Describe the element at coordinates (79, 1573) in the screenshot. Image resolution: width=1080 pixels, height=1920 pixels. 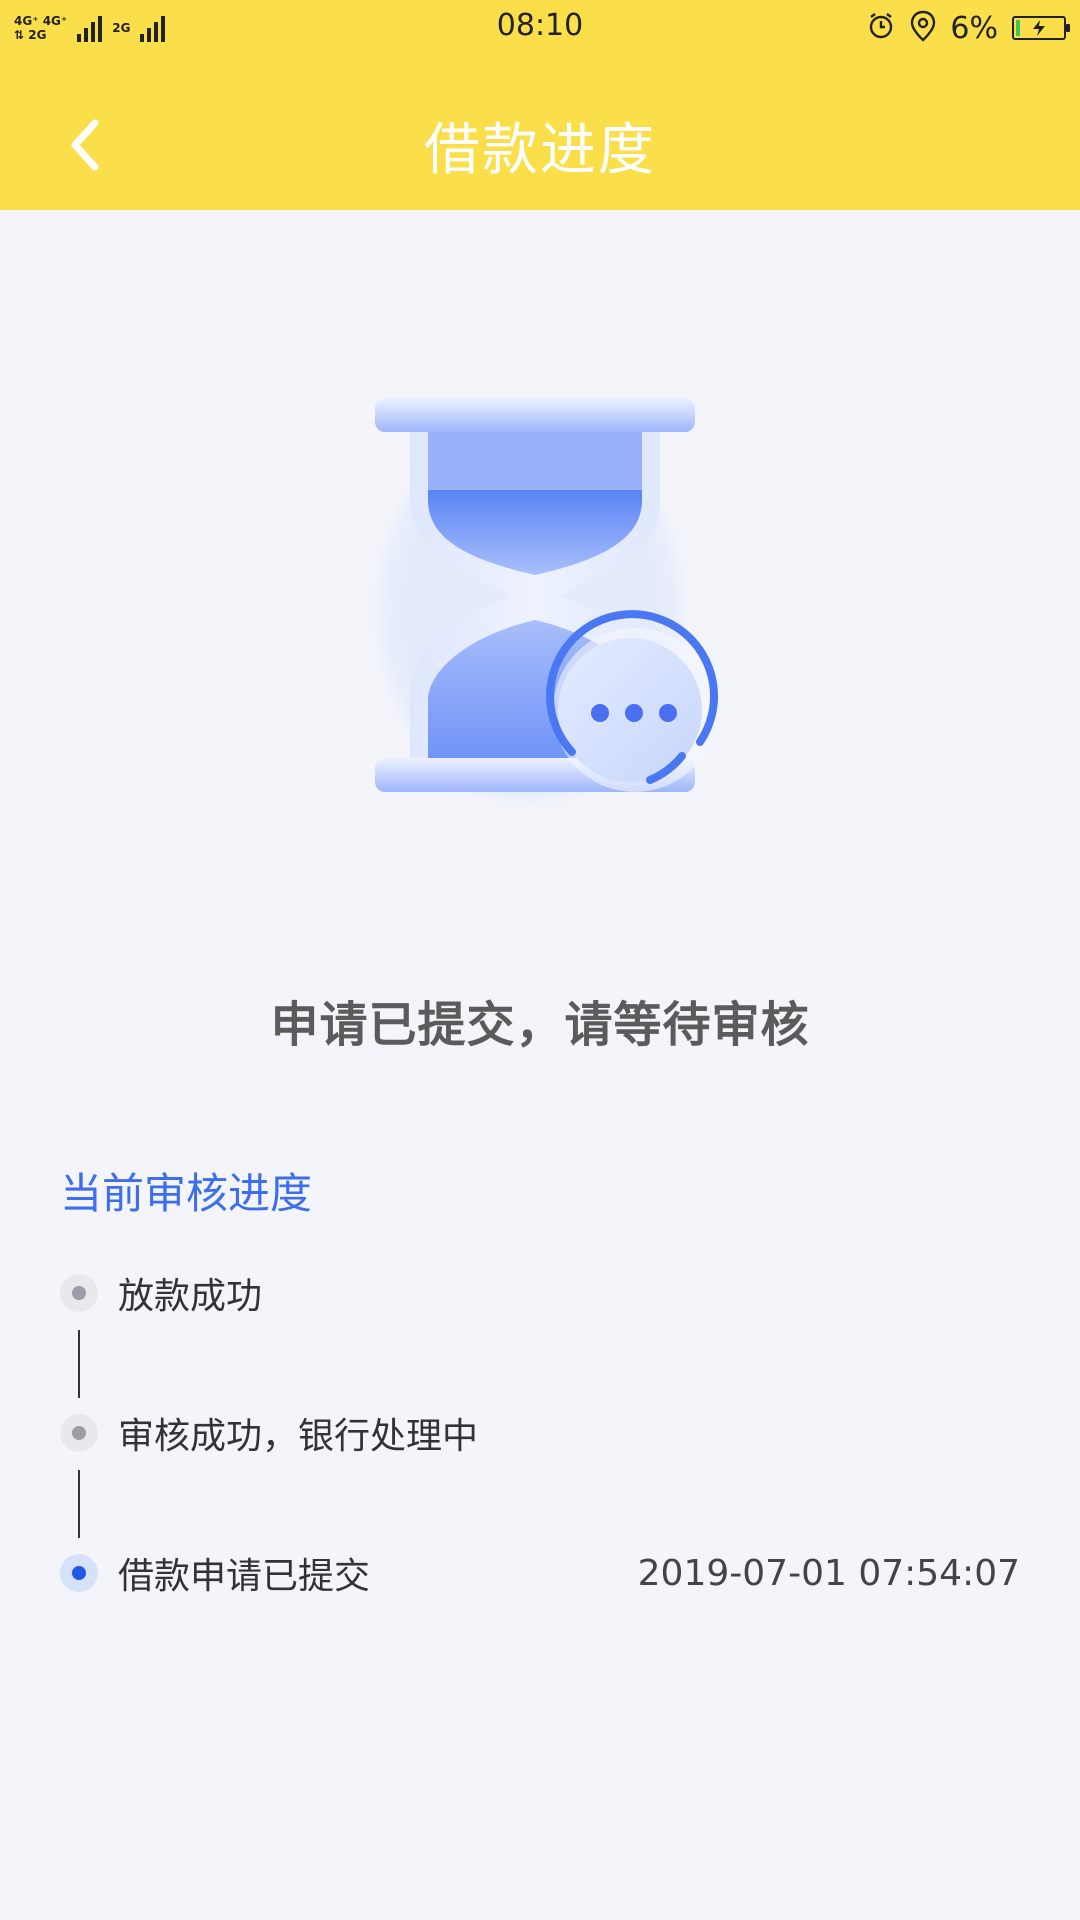
I see `step-dot-active-icon` at that location.